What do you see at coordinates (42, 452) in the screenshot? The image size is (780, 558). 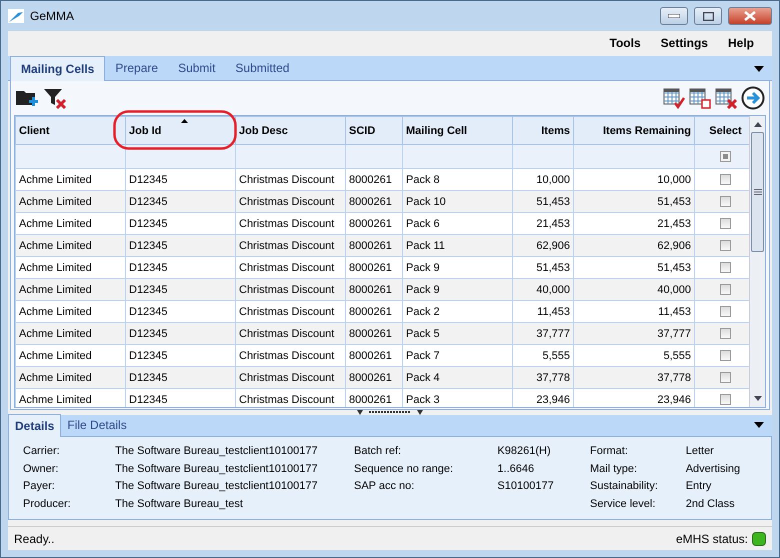 I see `field-label: Carrier:` at bounding box center [42, 452].